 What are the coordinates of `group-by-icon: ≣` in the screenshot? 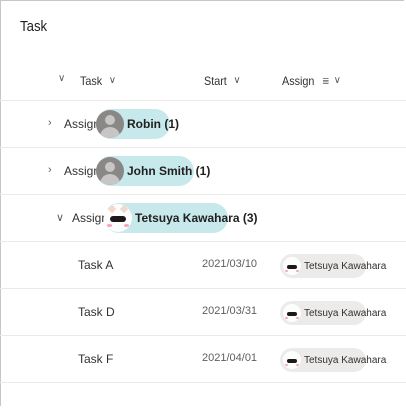 It's located at (326, 80).